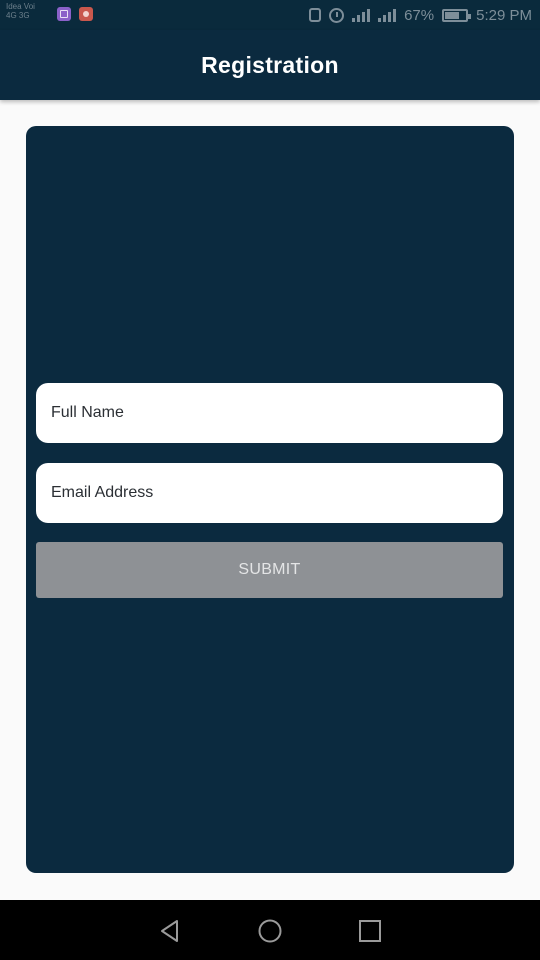 This screenshot has width=540, height=960. Describe the element at coordinates (269, 570) in the screenshot. I see `submit-button: SUBMIT` at that location.